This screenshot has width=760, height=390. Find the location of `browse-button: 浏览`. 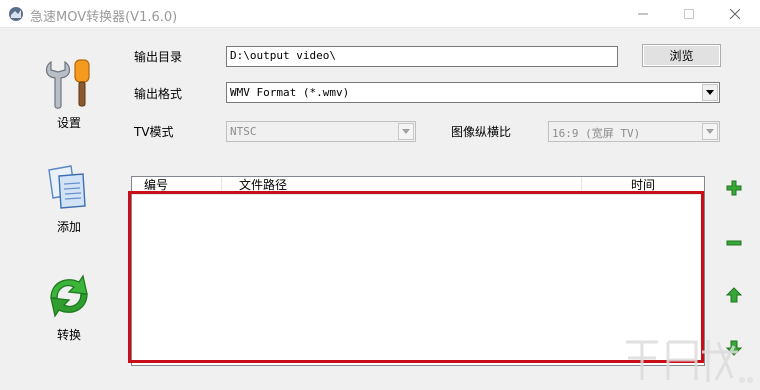

browse-button: 浏览 is located at coordinates (681, 55).